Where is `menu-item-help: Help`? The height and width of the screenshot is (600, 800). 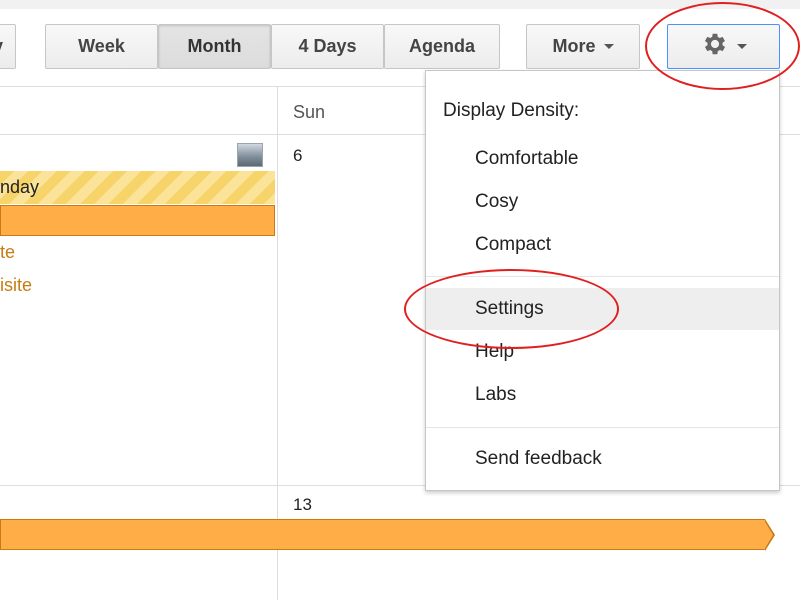 menu-item-help: Help is located at coordinates (602, 352).